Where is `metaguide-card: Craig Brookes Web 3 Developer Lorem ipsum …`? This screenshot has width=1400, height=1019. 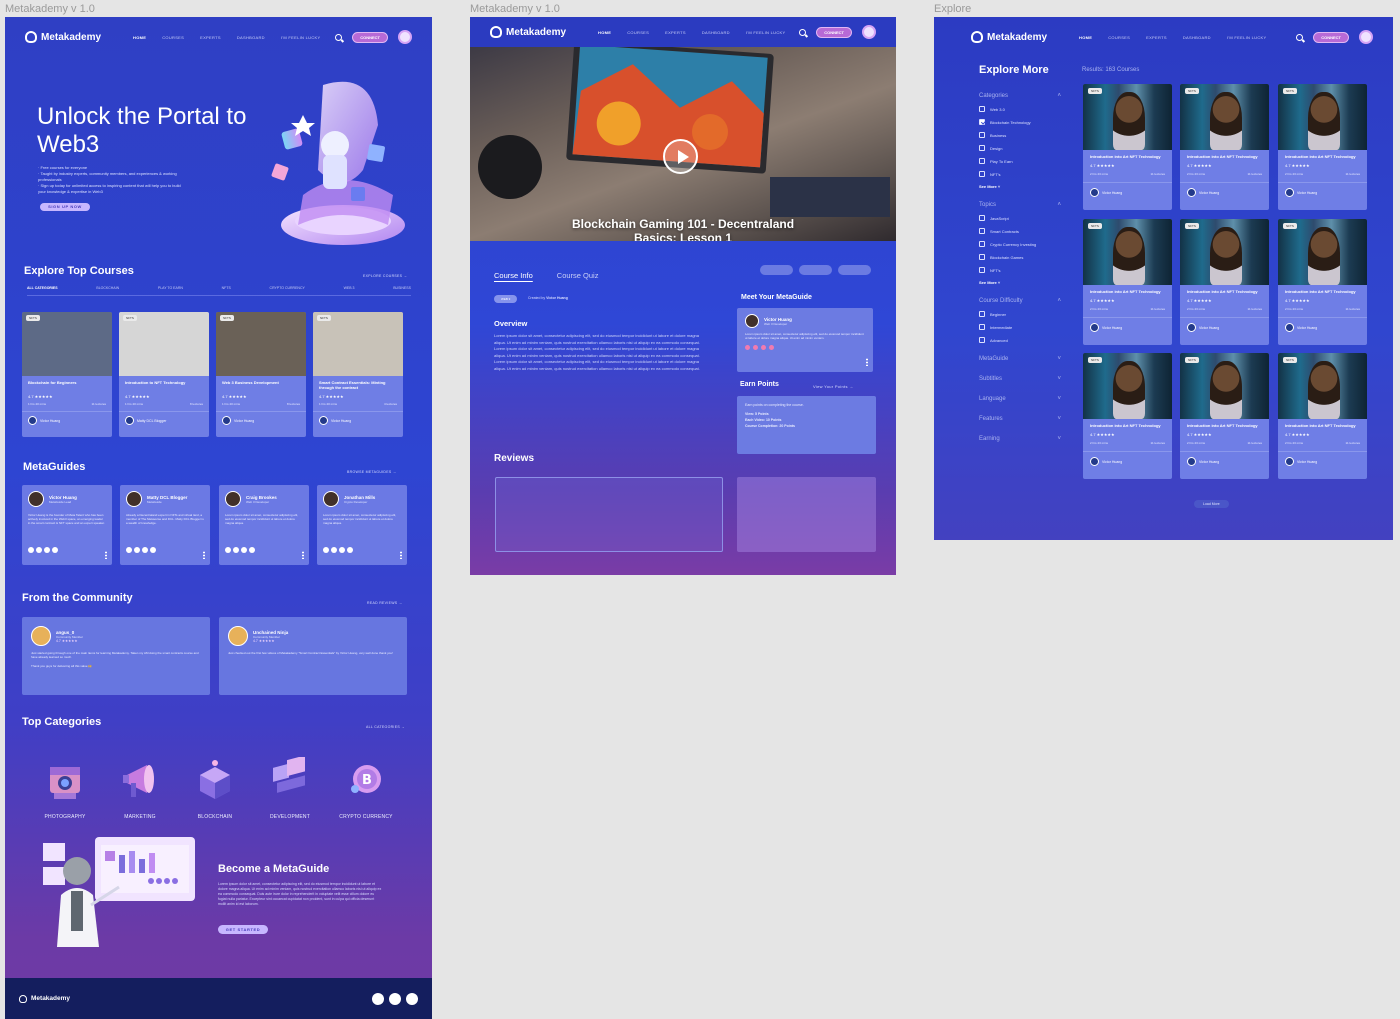 metaguide-card: Craig Brookes Web 3 Developer Lorem ipsum … is located at coordinates (264, 525).